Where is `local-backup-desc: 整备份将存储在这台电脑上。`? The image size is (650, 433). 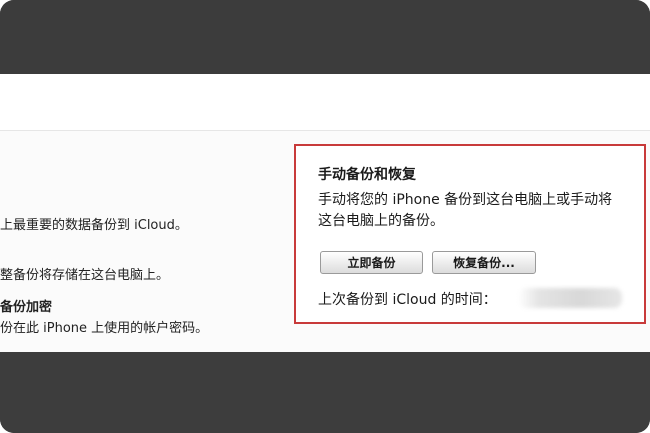 local-backup-desc: 整备份将存储在这台电脑上。 is located at coordinates (85, 275).